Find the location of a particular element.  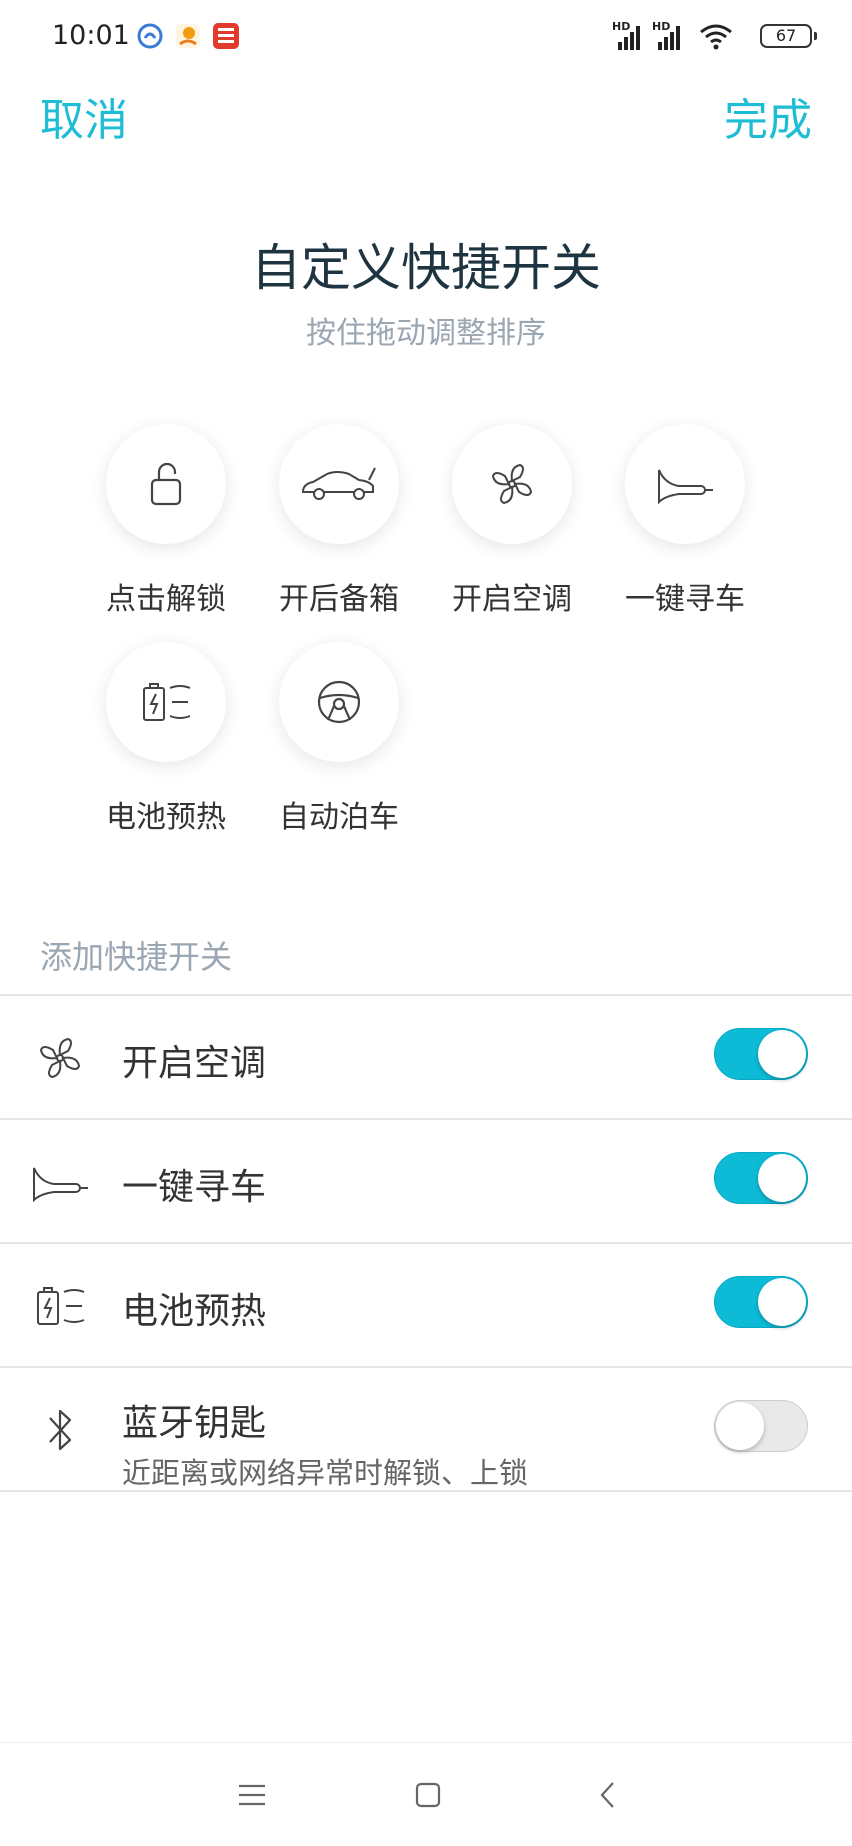

steering-wheel-icon is located at coordinates (339, 702).